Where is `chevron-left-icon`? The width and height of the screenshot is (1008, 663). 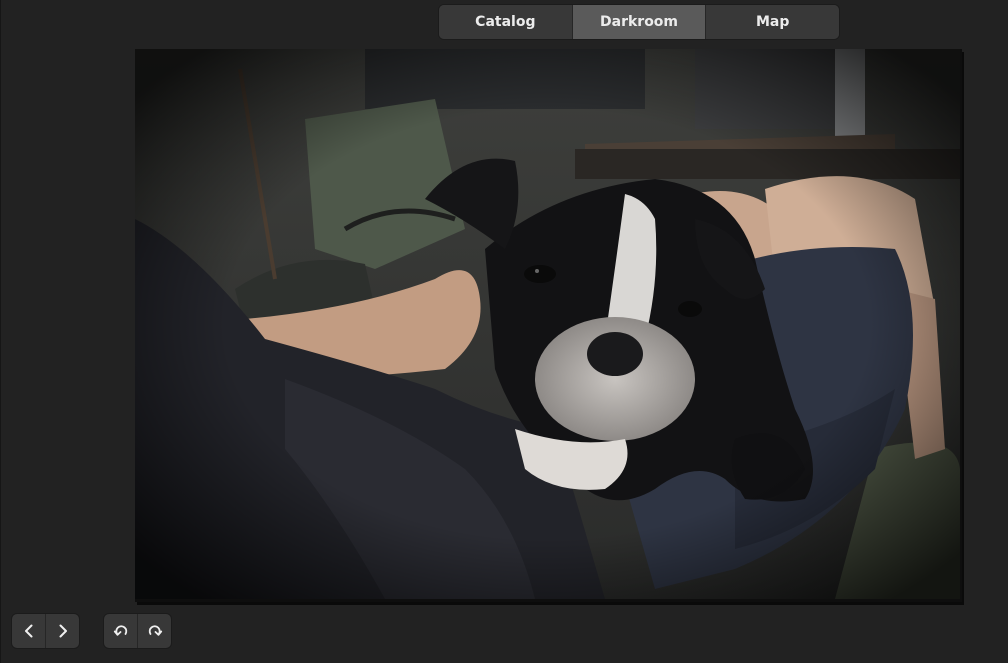
chevron-left-icon is located at coordinates (28, 631).